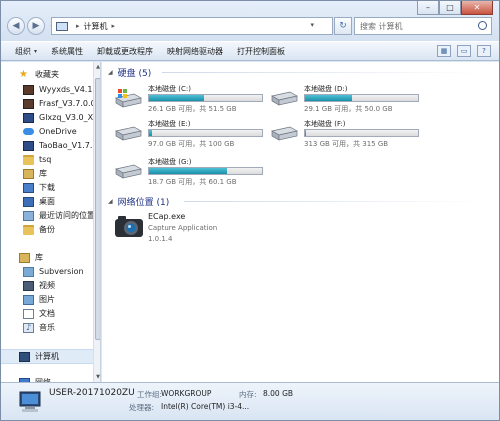  I want to click on breadcrumb-computer: 计算机, so click(96, 26).